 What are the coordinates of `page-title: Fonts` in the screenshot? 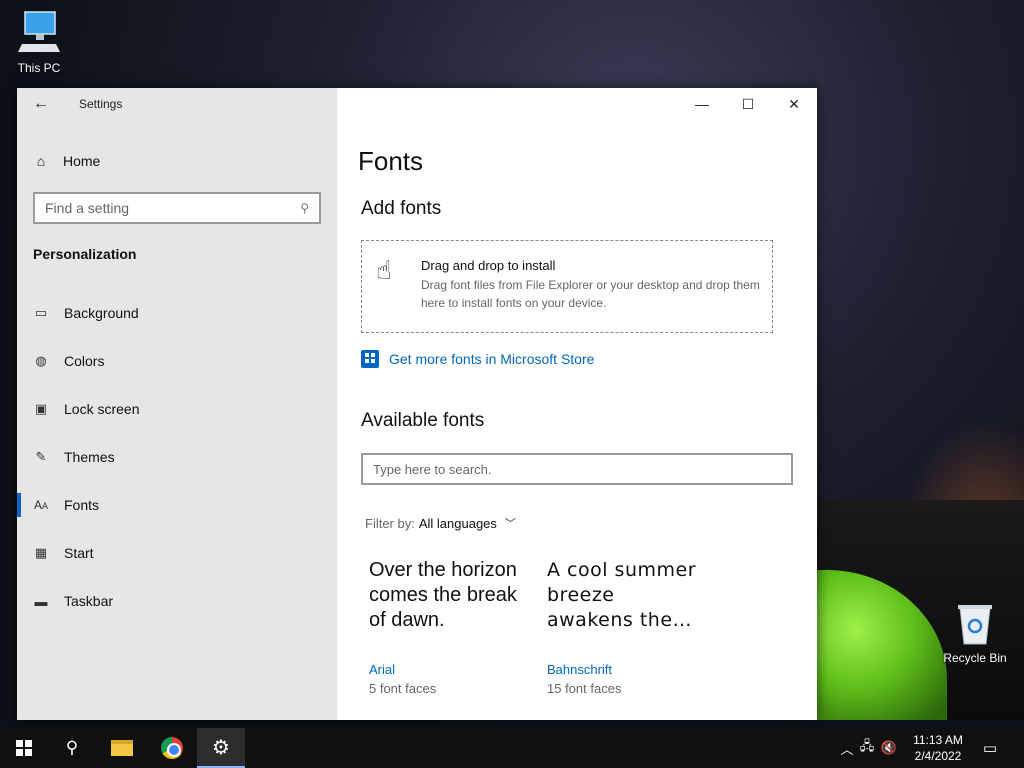 It's located at (391, 161).